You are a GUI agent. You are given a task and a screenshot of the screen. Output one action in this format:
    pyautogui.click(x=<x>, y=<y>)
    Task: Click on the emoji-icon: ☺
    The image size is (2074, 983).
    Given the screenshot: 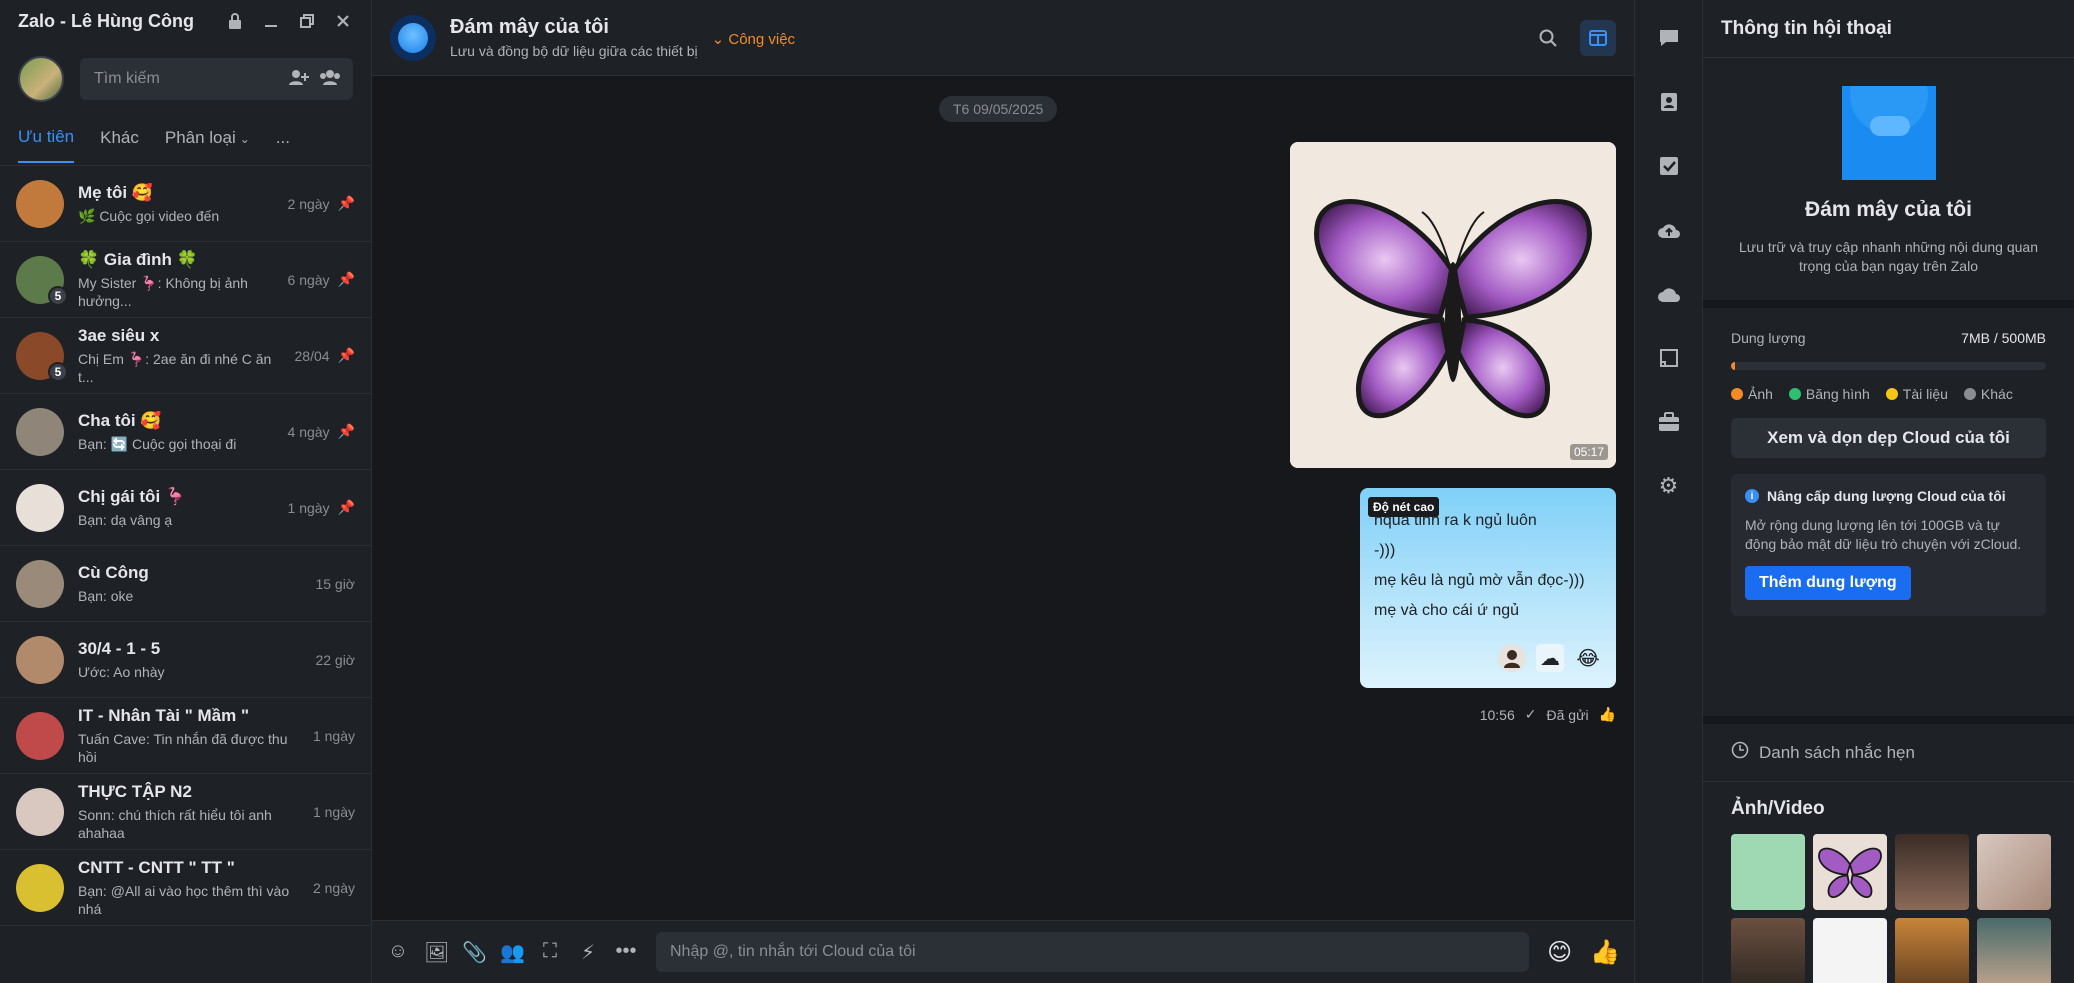 What is the action you would take?
    pyautogui.click(x=398, y=952)
    